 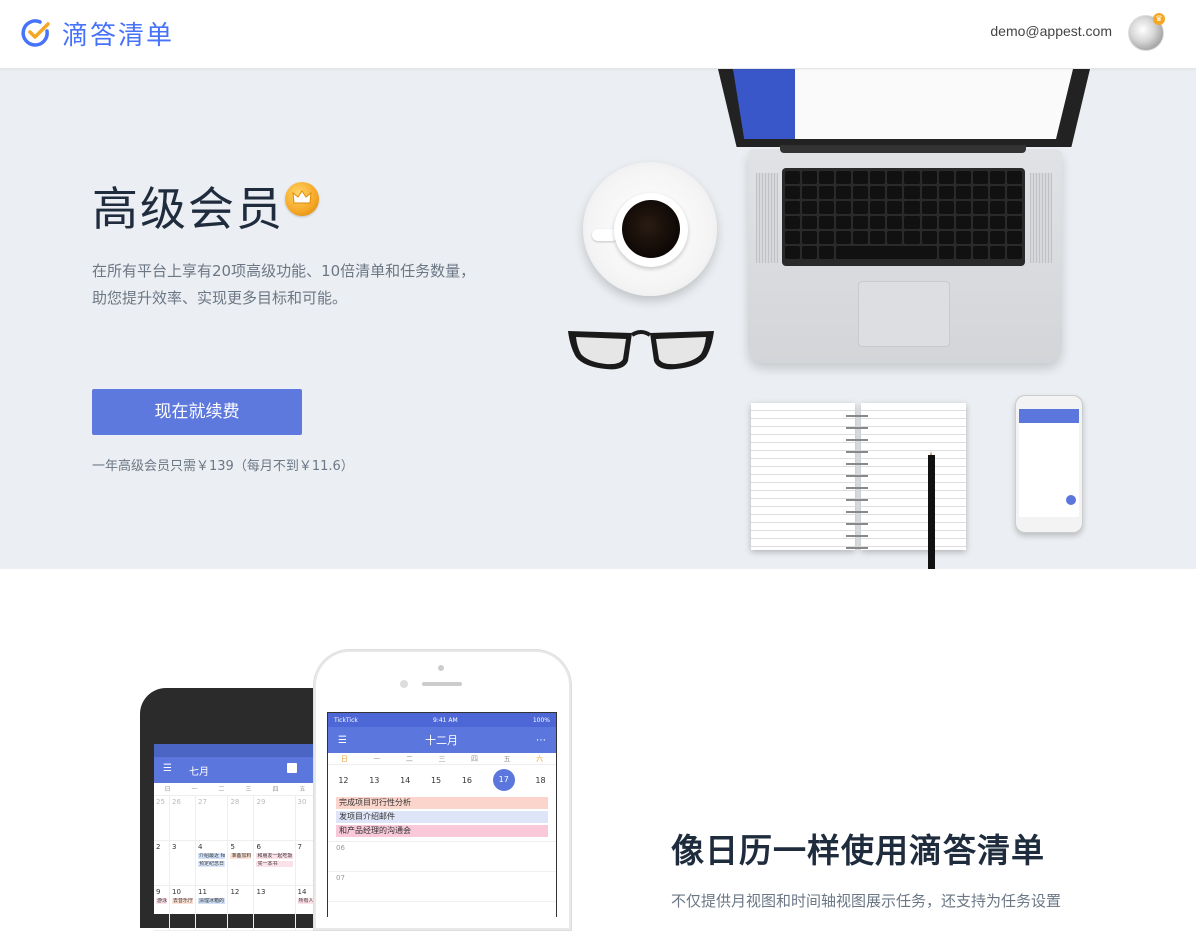 I want to click on calendar-day-number: 25, so click(x=160, y=802).